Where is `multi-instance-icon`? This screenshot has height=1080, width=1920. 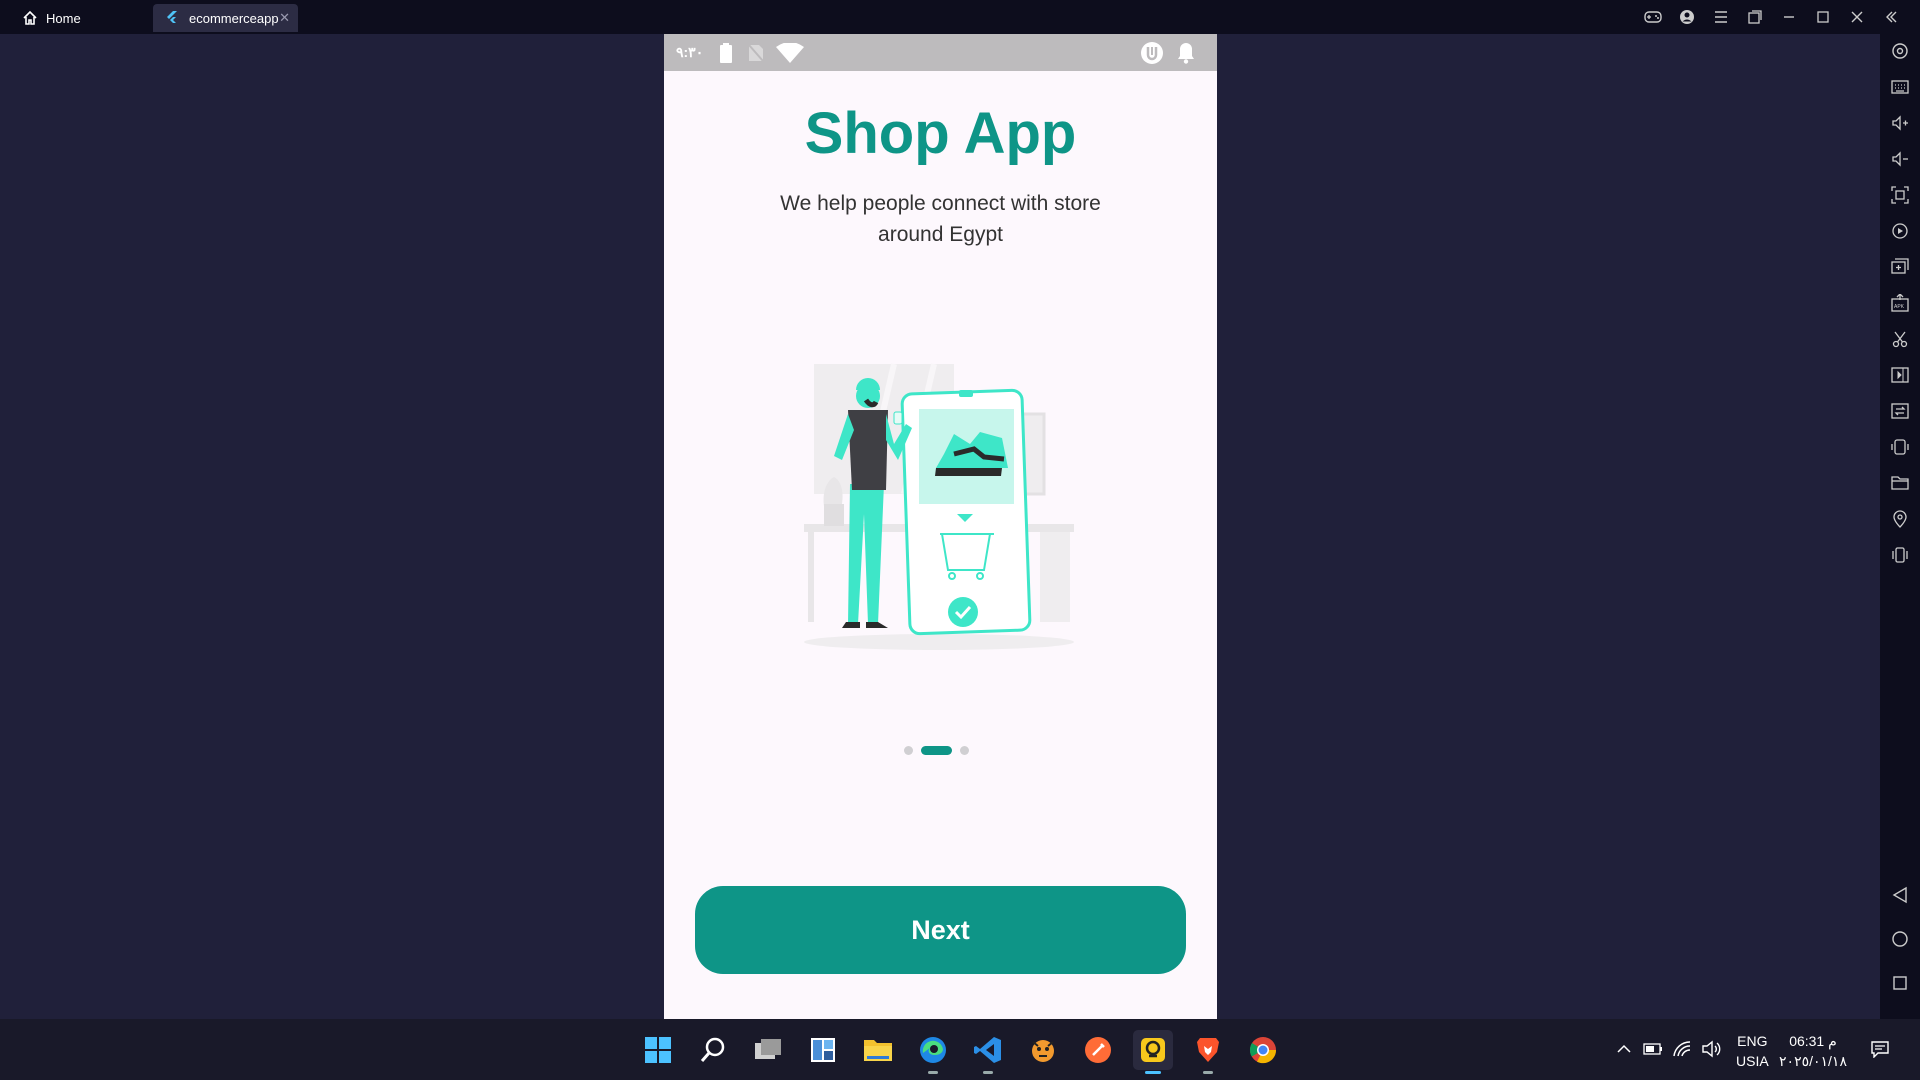
multi-instance-icon is located at coordinates (1900, 267).